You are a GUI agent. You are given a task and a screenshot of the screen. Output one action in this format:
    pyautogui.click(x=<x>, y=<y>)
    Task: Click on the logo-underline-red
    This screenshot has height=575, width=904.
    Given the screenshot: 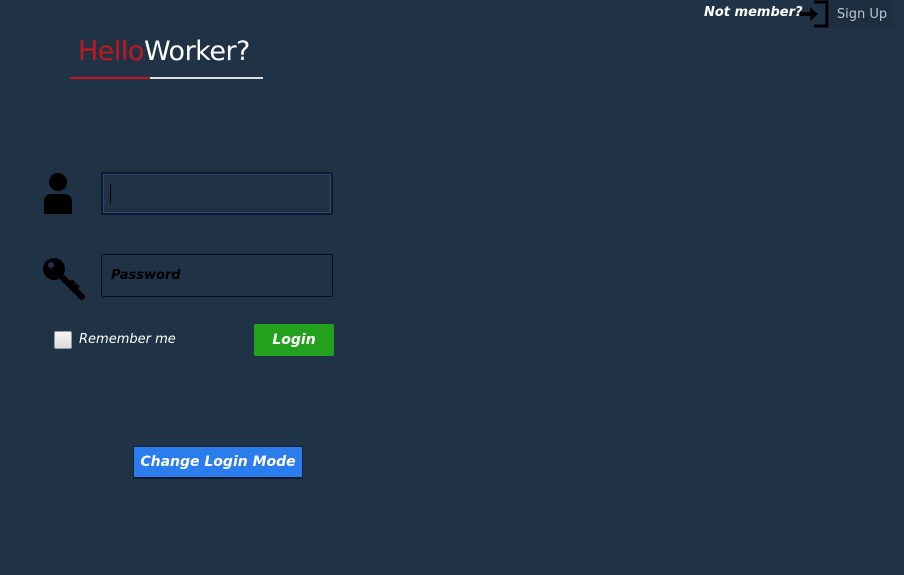 What is the action you would take?
    pyautogui.click(x=110, y=78)
    